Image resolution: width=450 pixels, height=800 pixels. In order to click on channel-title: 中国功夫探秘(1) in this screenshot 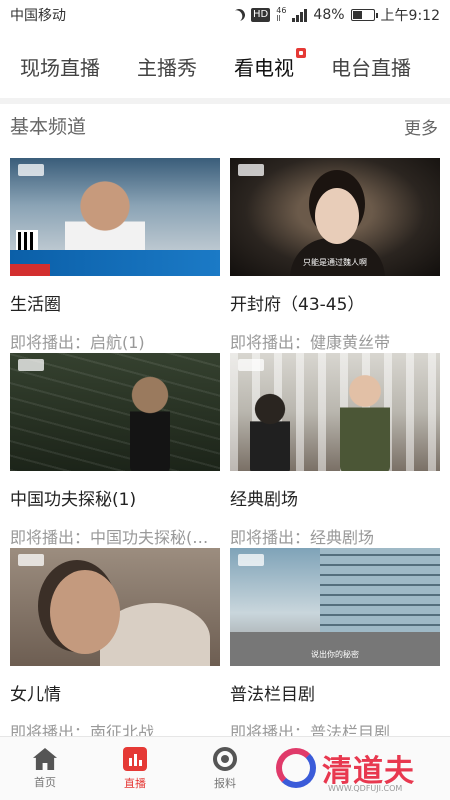, I will do `click(73, 500)`.